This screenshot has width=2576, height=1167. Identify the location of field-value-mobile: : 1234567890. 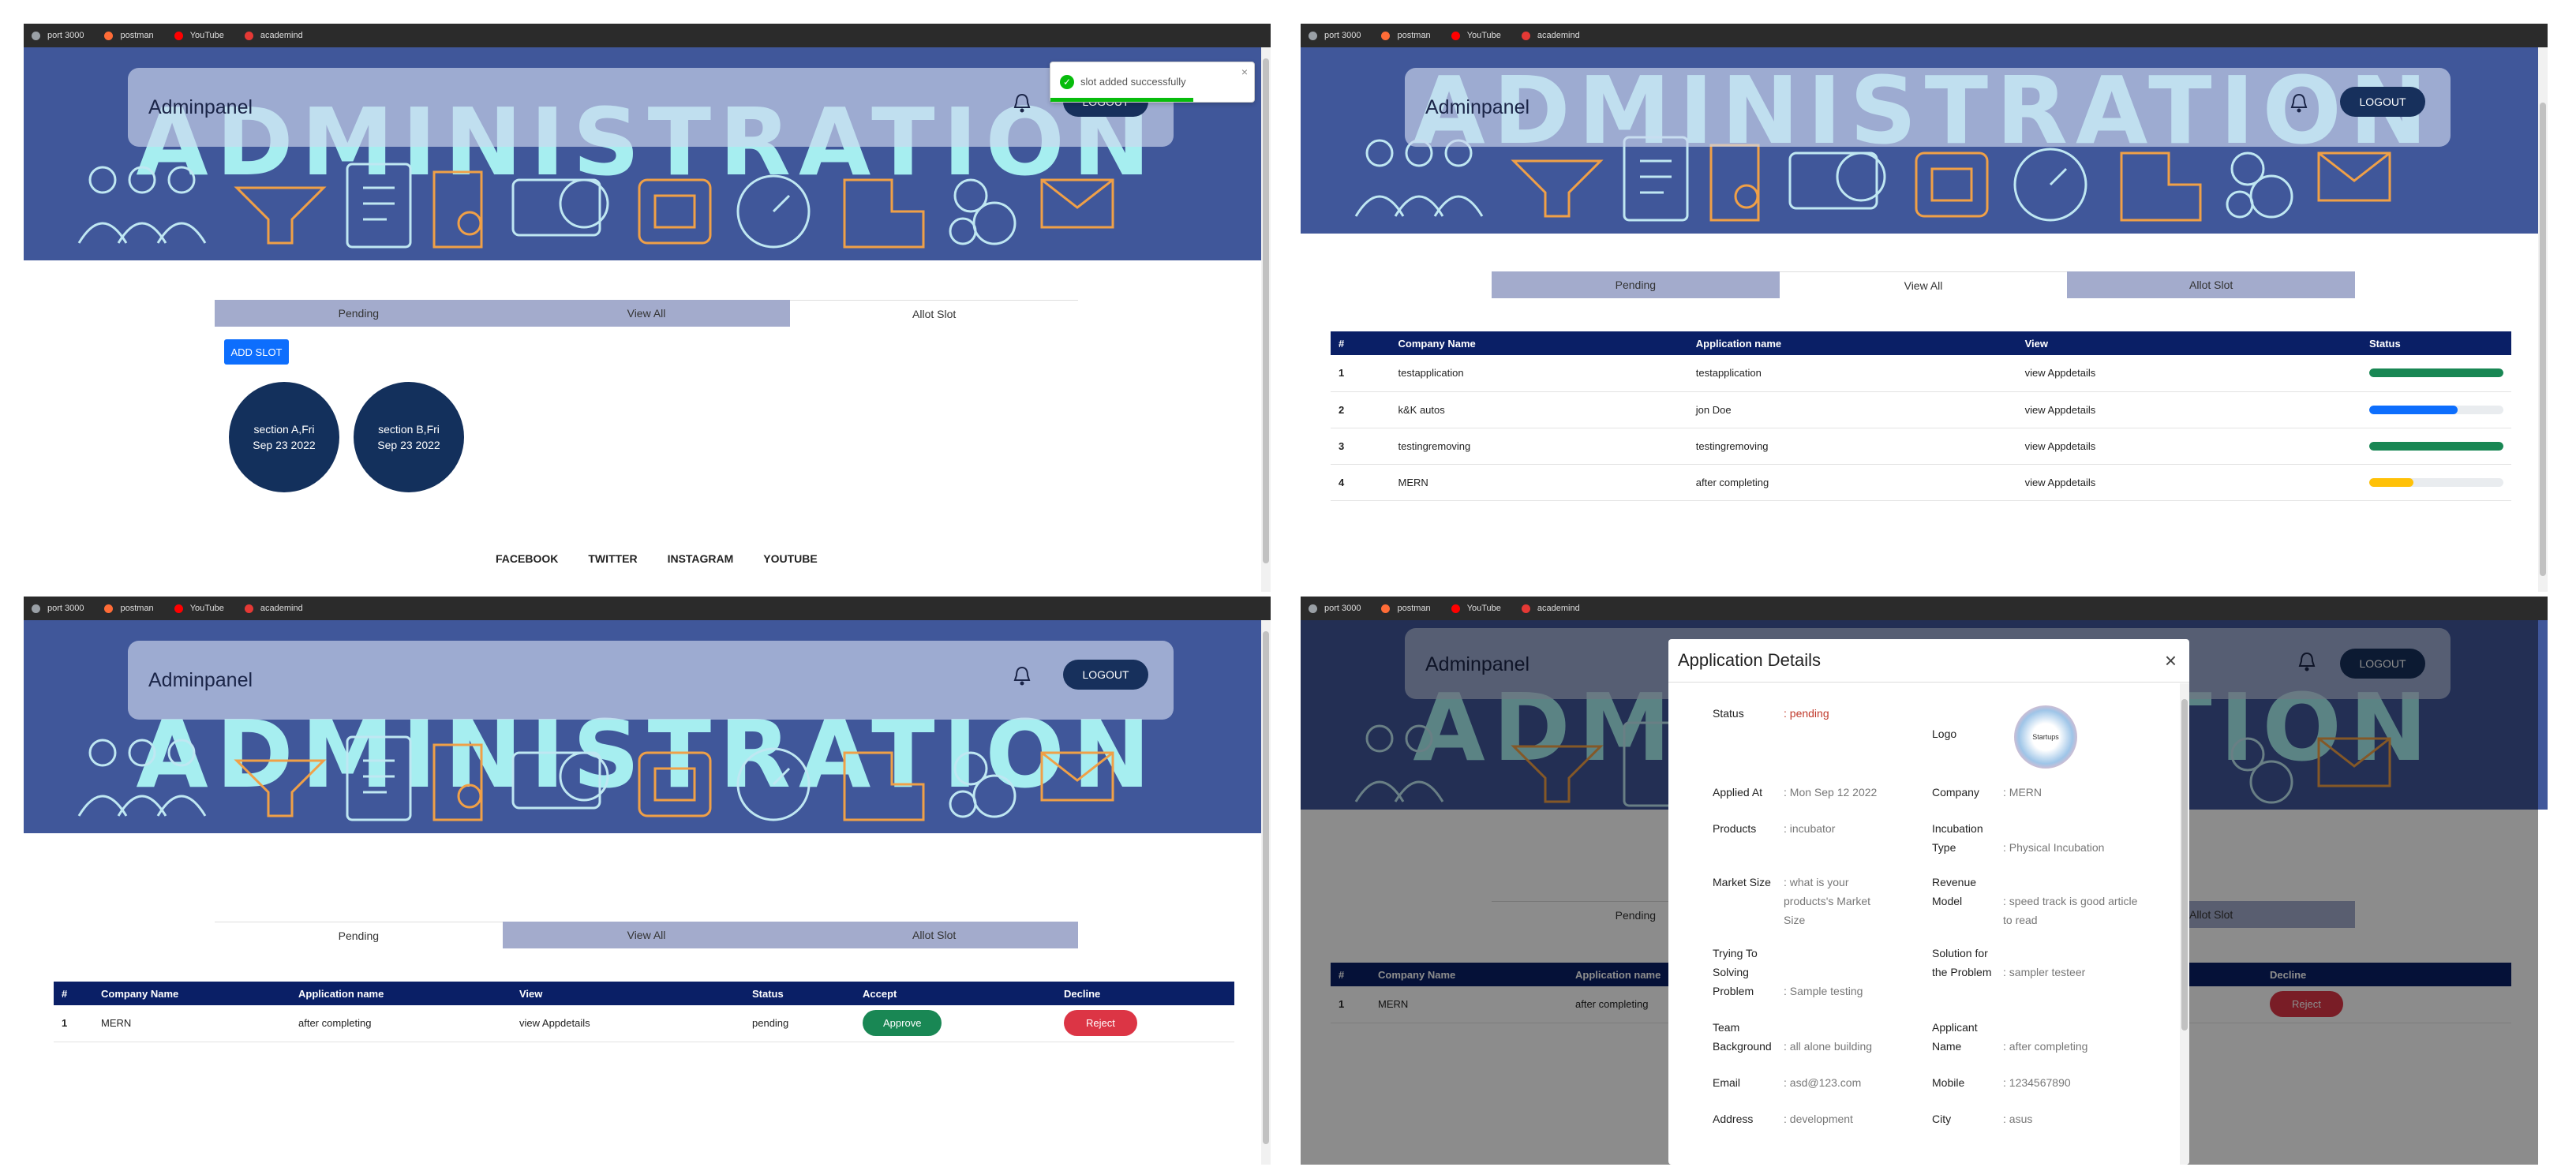
(2037, 1082).